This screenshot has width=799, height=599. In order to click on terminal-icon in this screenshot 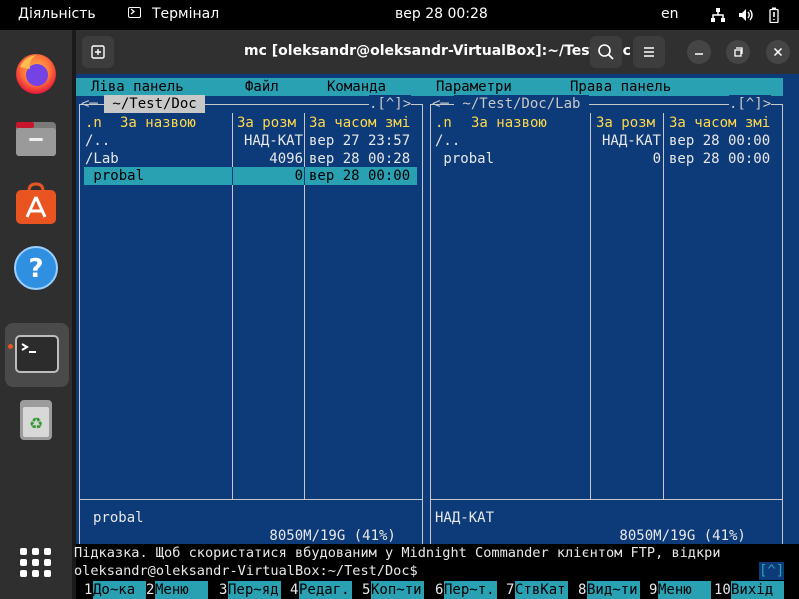, I will do `click(37, 354)`.